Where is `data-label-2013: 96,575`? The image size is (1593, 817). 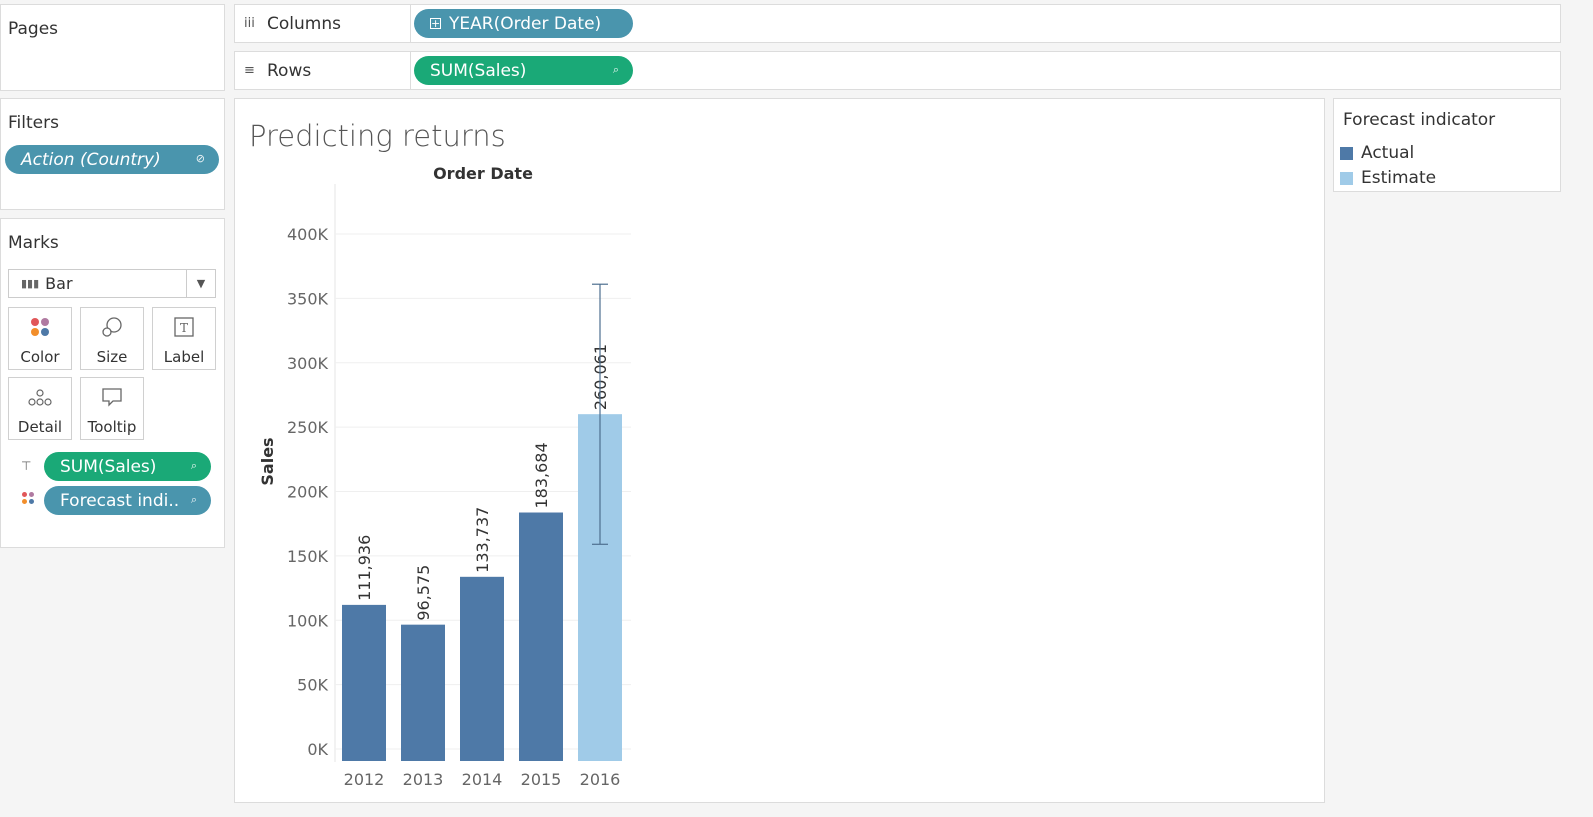 data-label-2013: 96,575 is located at coordinates (423, 593).